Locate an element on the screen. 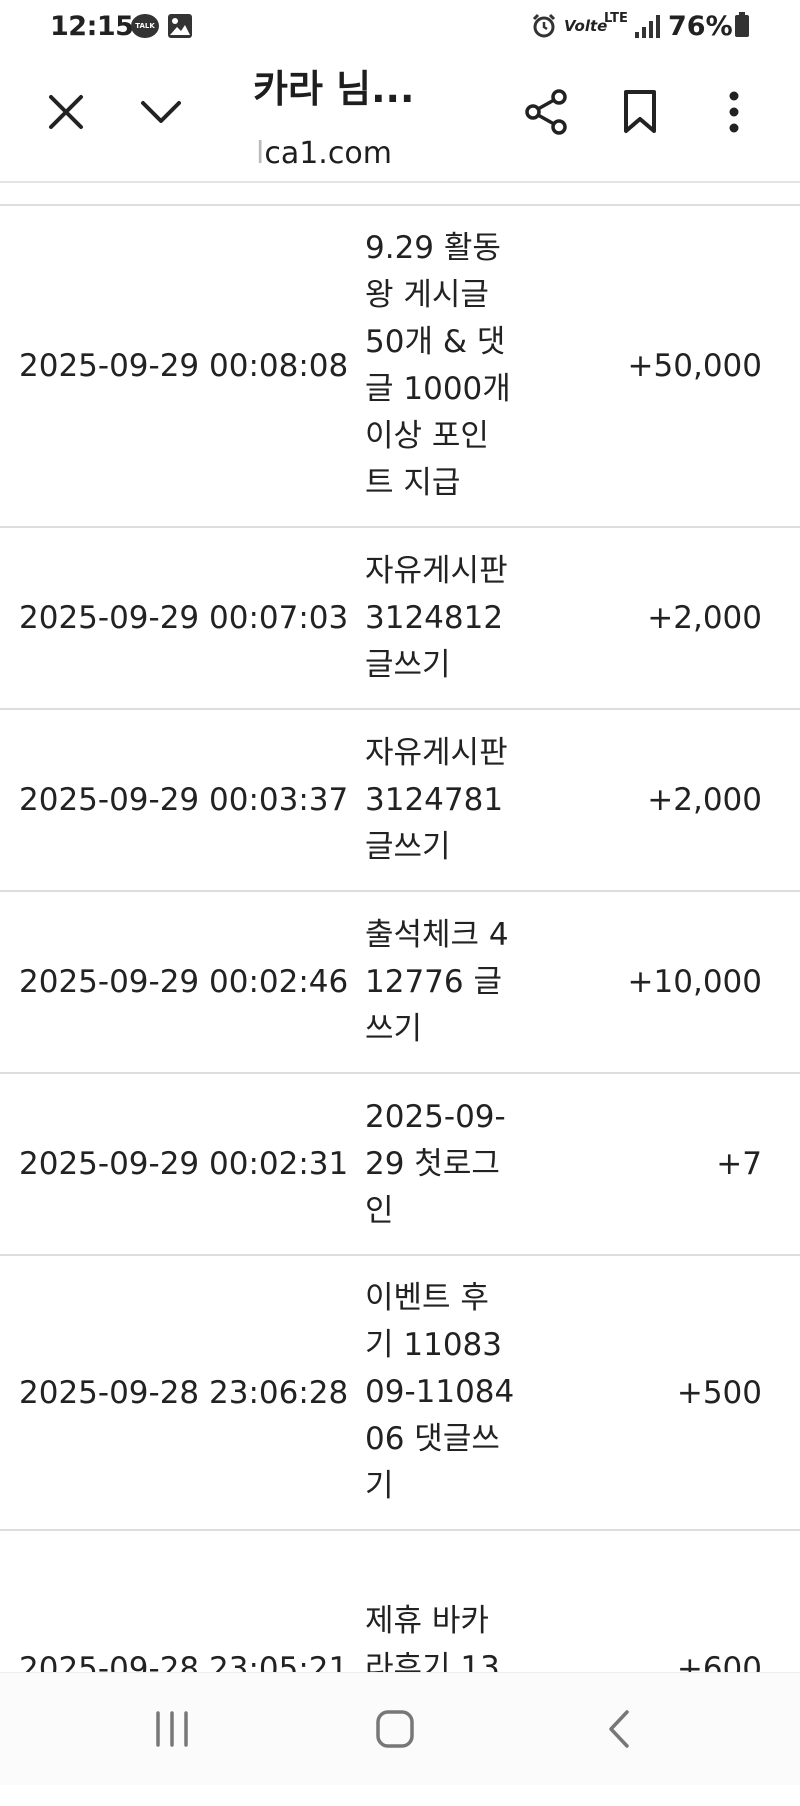  recents-button is located at coordinates (172, 1729).